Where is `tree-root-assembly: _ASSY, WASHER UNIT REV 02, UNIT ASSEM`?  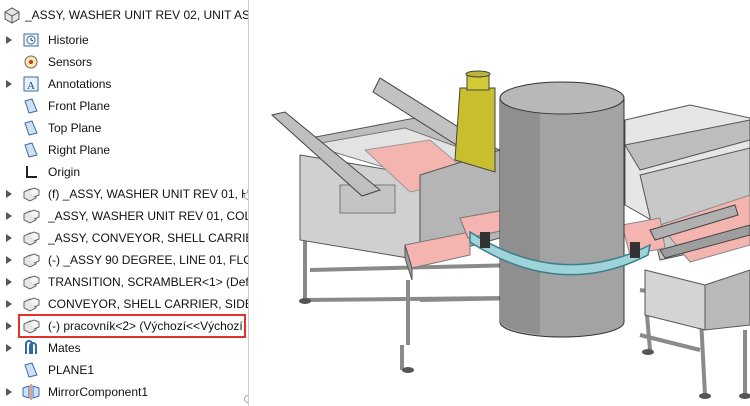
tree-root-assembly: _ASSY, WASHER UNIT REV 02, UNIT ASSEM is located at coordinates (124, 15).